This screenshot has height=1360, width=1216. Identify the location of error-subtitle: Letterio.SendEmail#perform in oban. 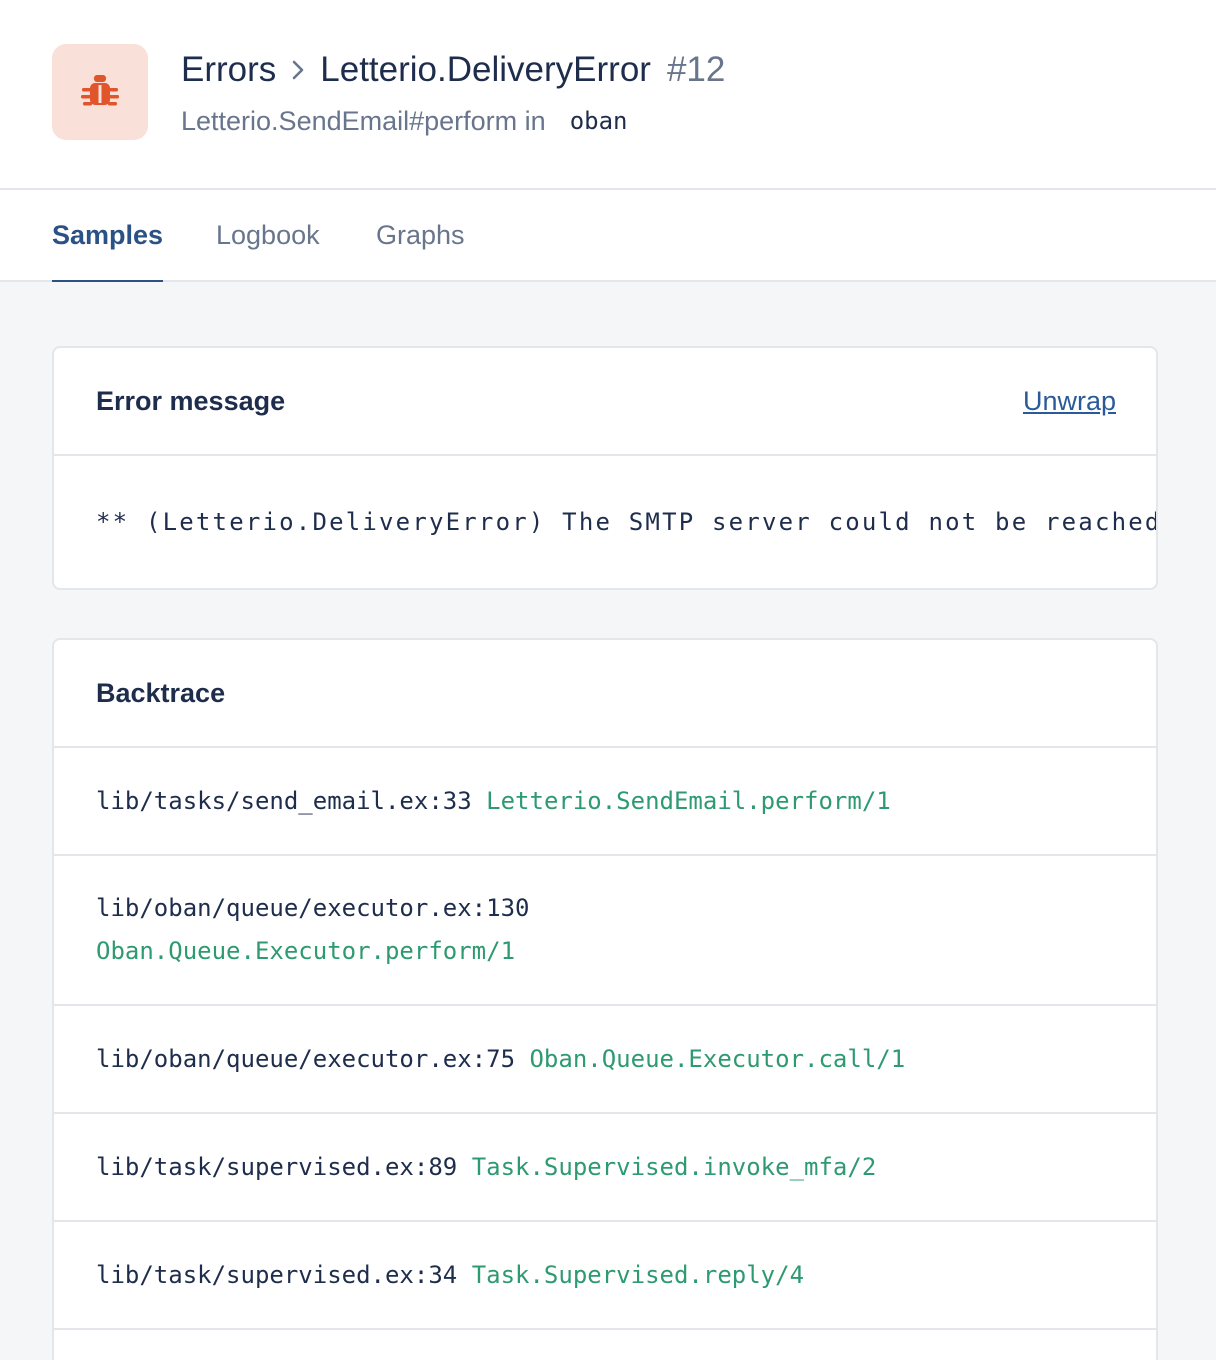
(404, 121).